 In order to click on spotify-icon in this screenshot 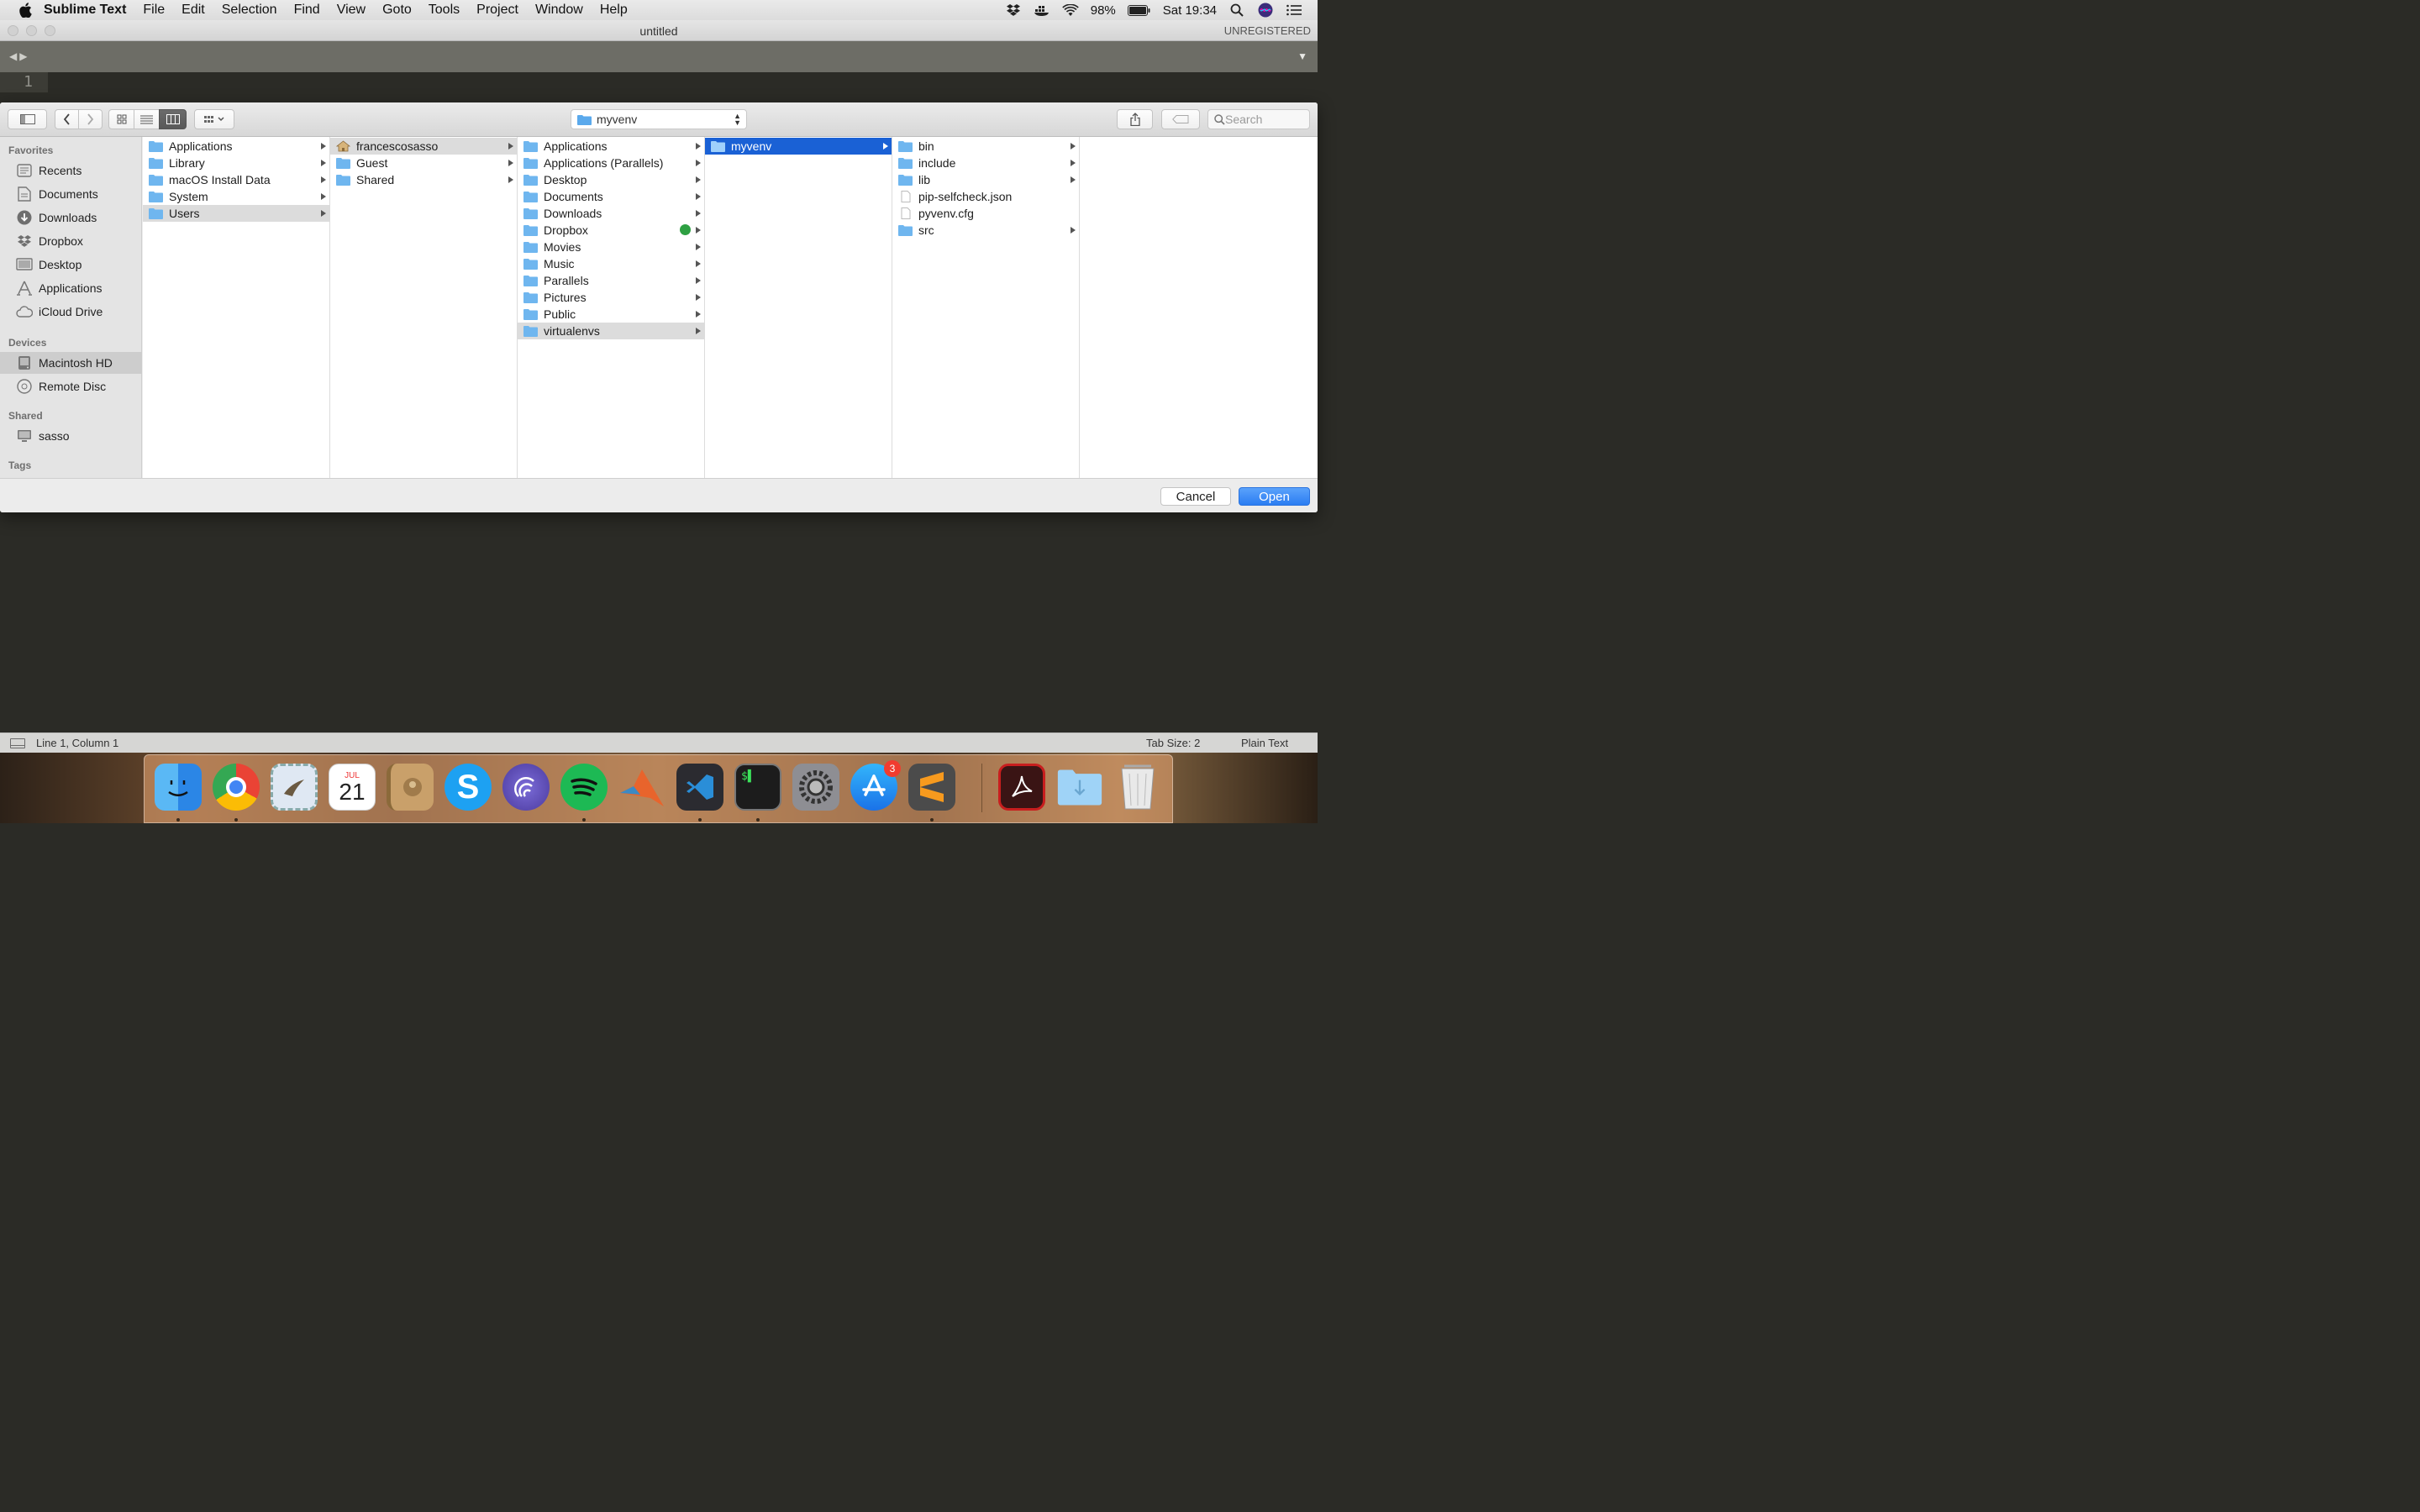, I will do `click(584, 787)`.